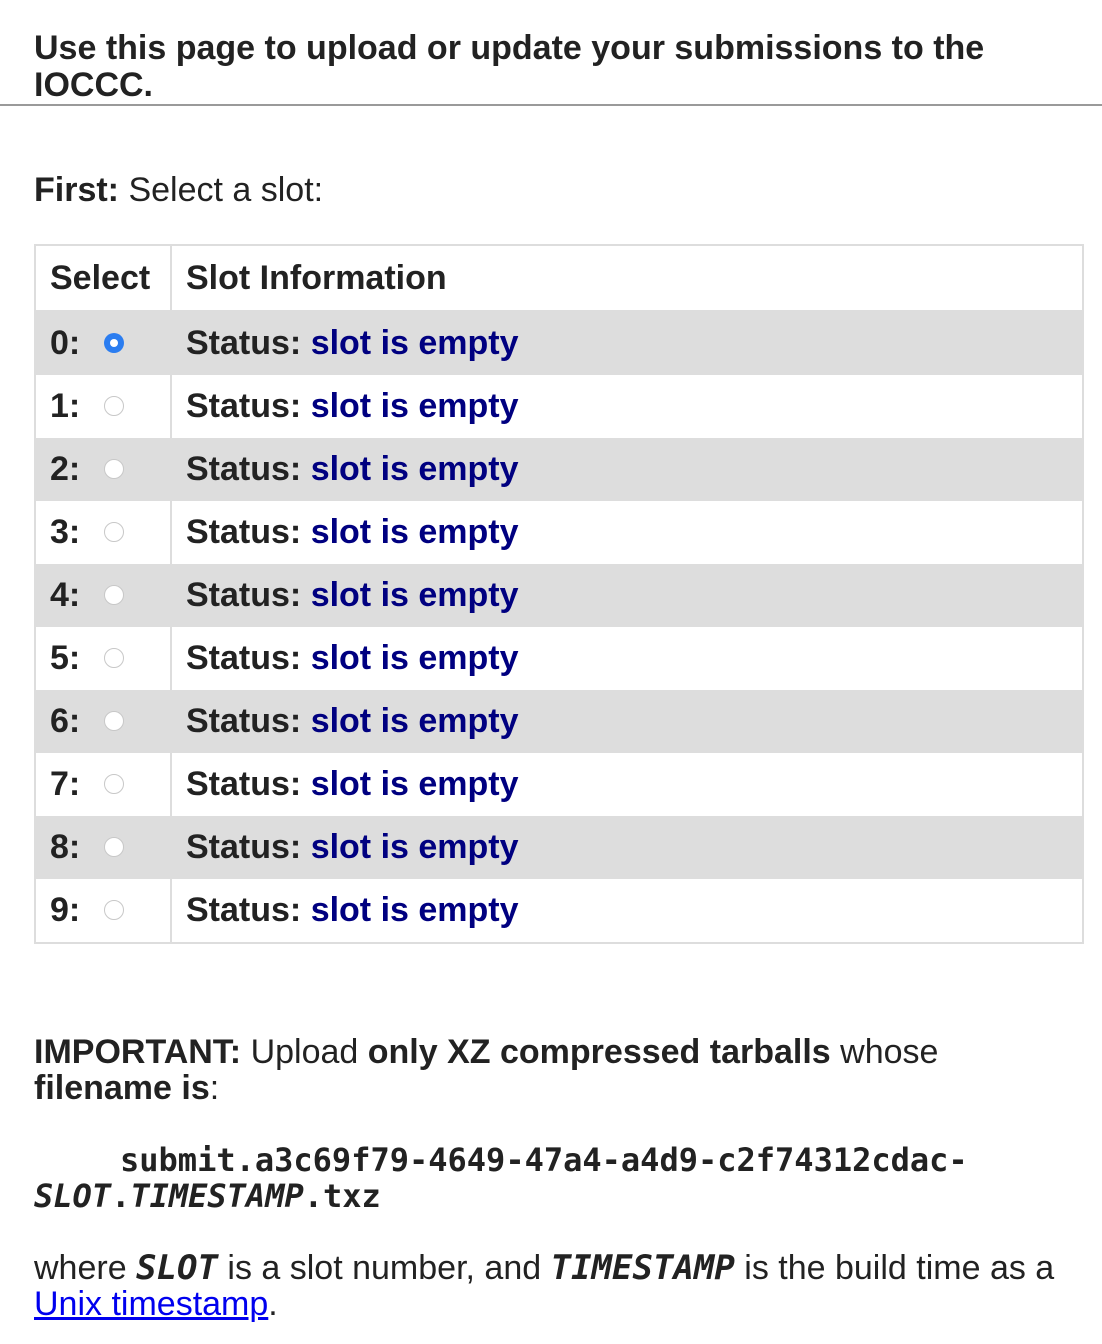 This screenshot has height=1344, width=1102. Describe the element at coordinates (894, 1268) in the screenshot. I see `where-text-3: is the build time as a` at that location.